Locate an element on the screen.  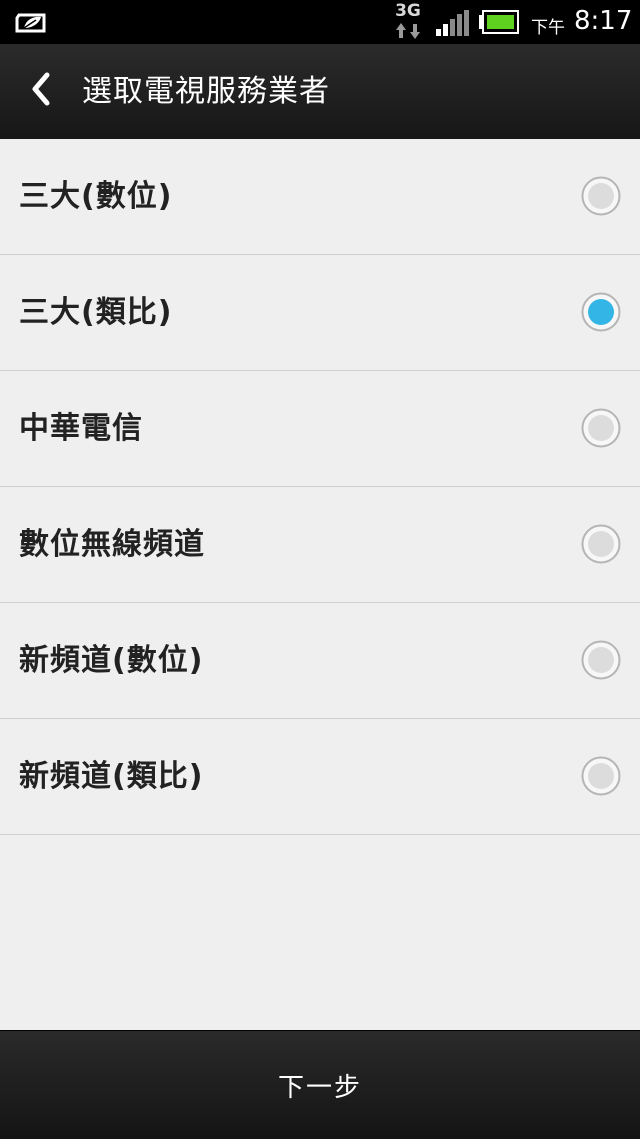
action-bar: 選取電視服務業者 is located at coordinates (320, 91).